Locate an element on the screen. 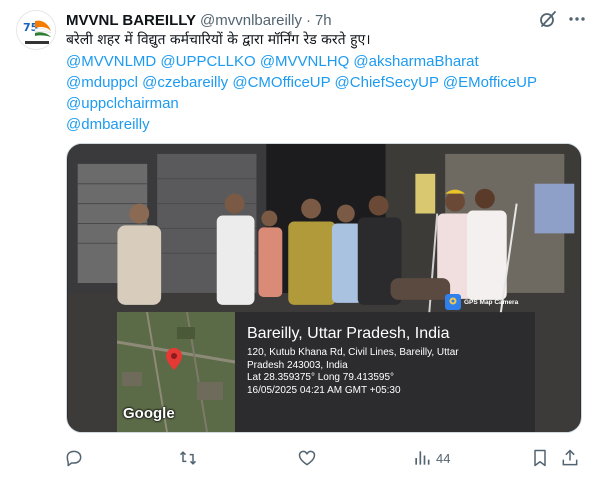 This screenshot has height=478, width=612. gps-badge-label: GPS Map Camera is located at coordinates (491, 302).